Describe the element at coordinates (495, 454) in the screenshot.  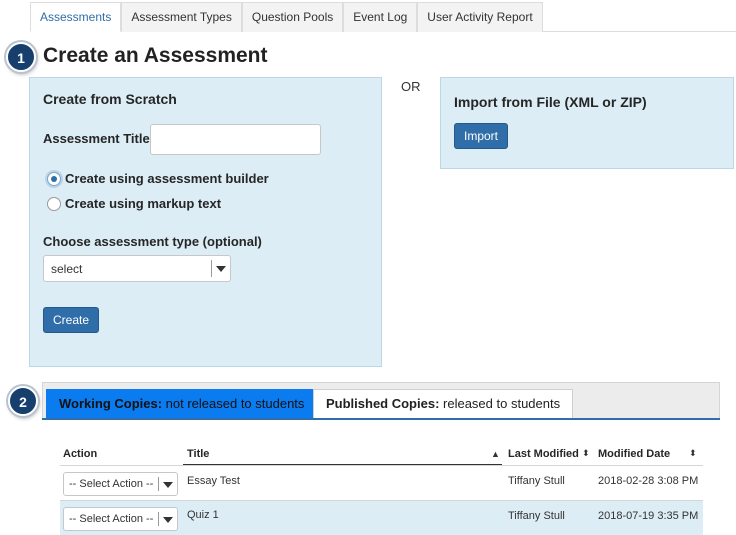
I see `sort-ascending-icon: ▲` at that location.